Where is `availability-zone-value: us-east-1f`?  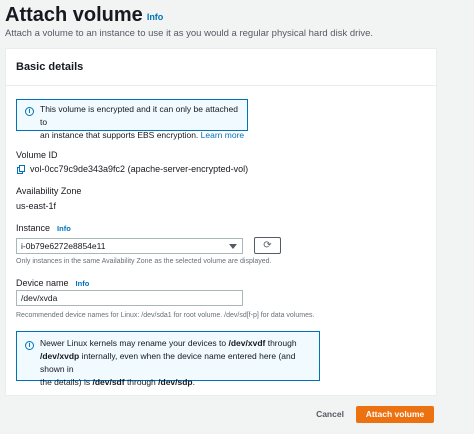 availability-zone-value: us-east-1f is located at coordinates (36, 206).